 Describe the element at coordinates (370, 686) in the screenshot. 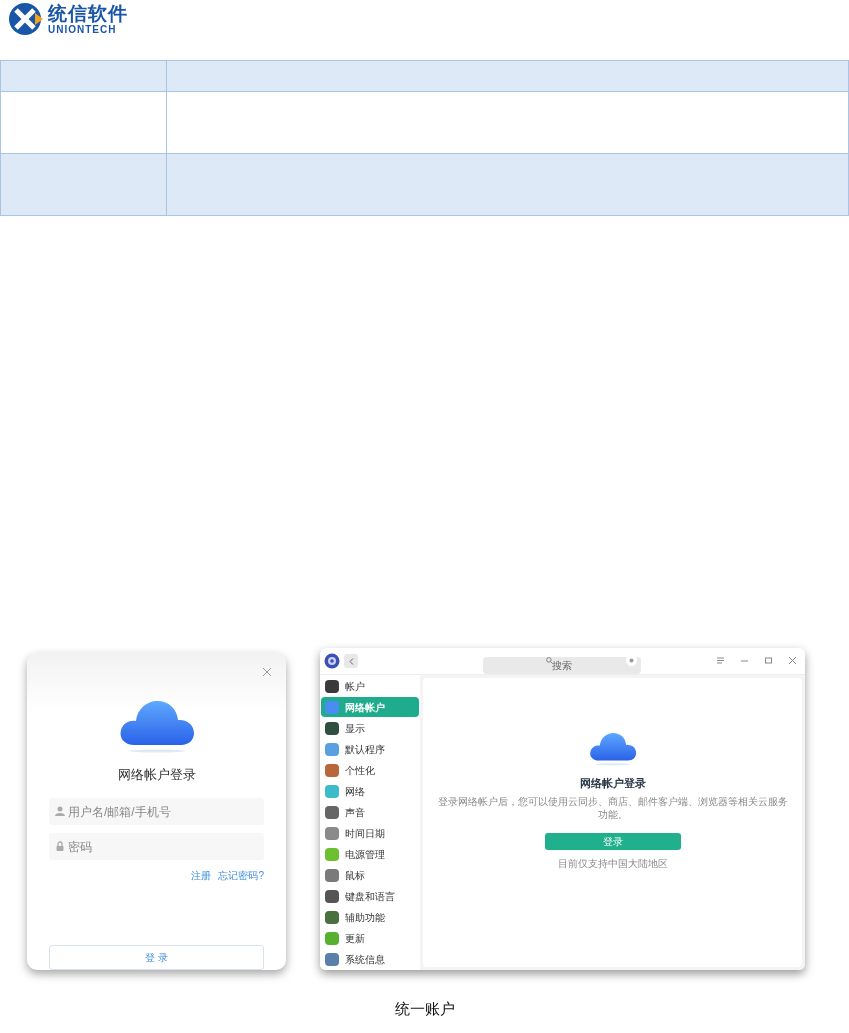

I see `sidebar-item: 帐户` at that location.